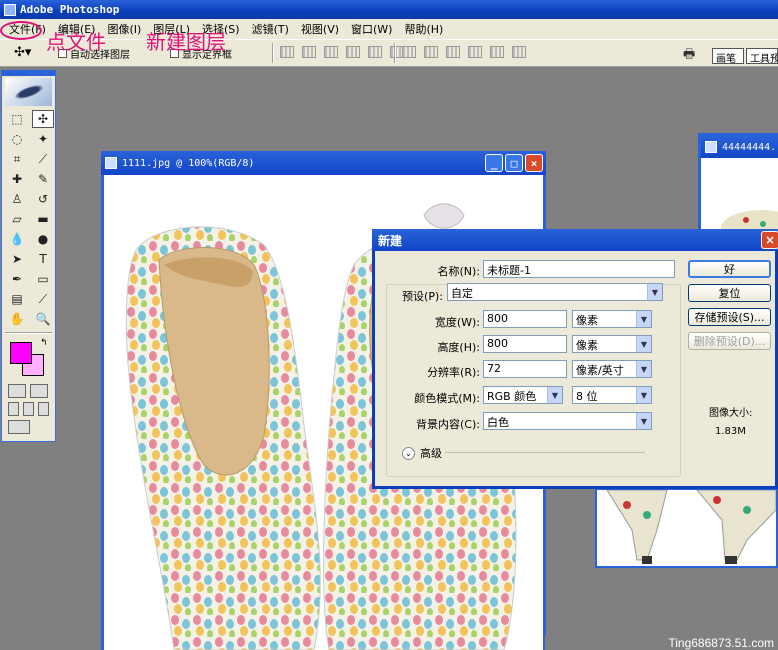  I want to click on foreground-color-swatch, so click(21, 353).